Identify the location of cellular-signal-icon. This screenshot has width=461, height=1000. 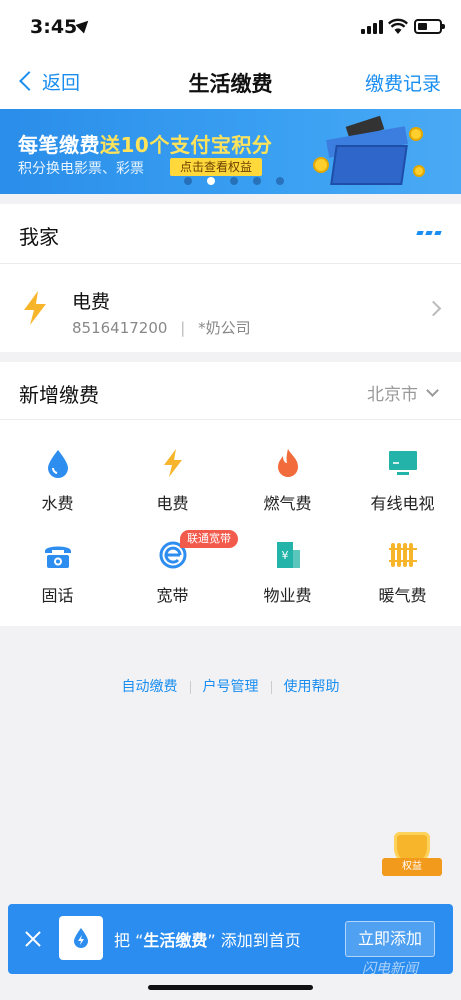
(372, 27).